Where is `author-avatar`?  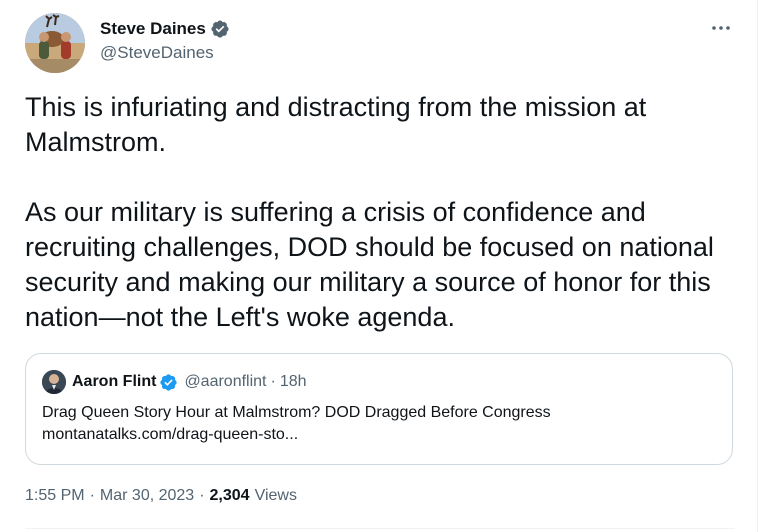 author-avatar is located at coordinates (55, 43).